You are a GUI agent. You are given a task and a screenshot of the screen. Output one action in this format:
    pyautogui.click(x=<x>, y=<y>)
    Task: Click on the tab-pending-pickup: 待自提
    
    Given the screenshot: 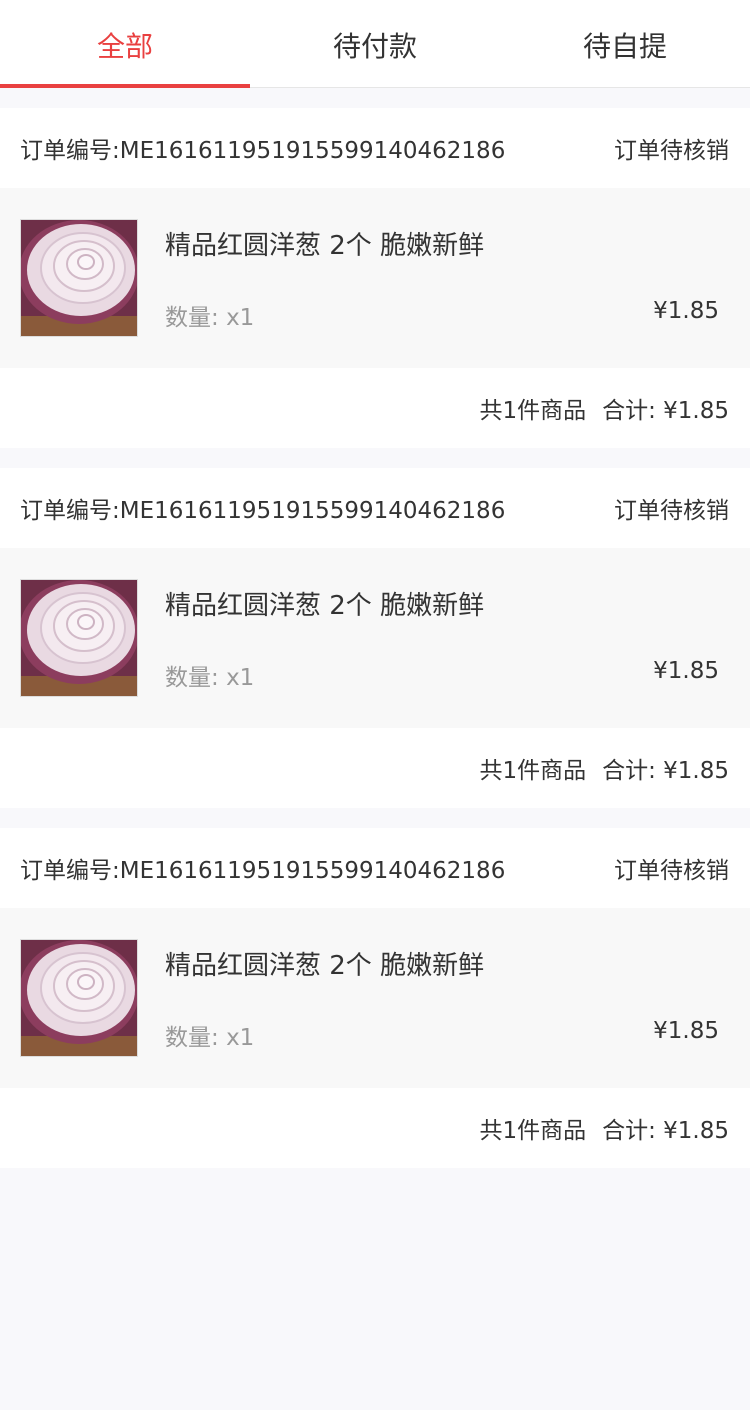 What is the action you would take?
    pyautogui.click(x=625, y=43)
    